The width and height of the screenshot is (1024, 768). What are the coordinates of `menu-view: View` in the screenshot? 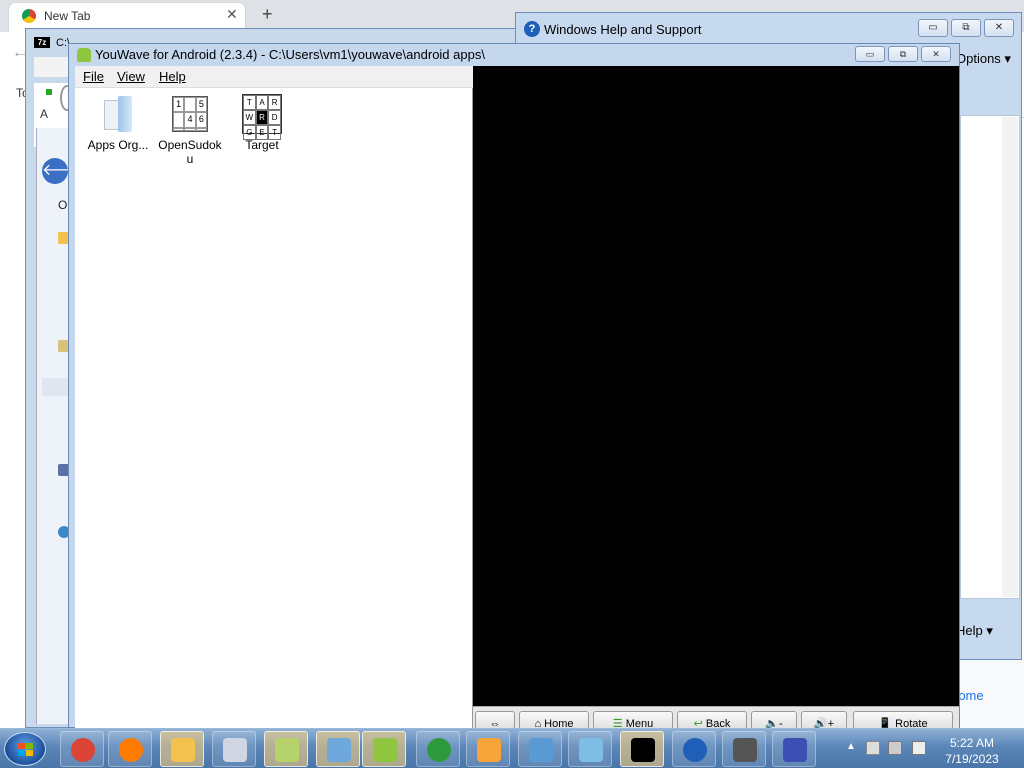 It's located at (131, 76).